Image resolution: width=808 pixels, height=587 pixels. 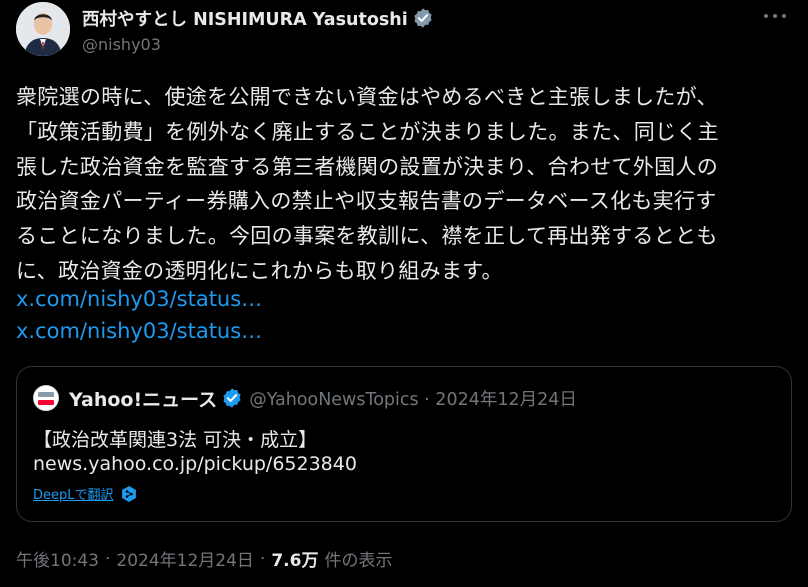 What do you see at coordinates (43, 29) in the screenshot?
I see `author-avatar` at bounding box center [43, 29].